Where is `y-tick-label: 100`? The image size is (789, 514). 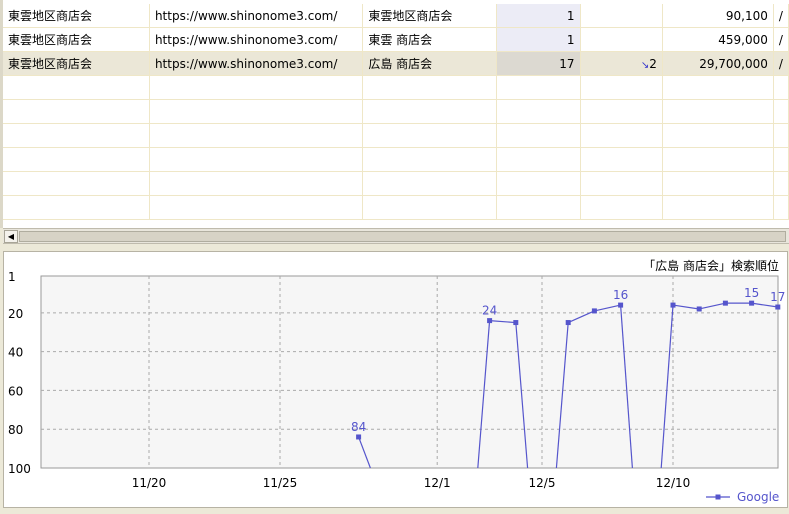 y-tick-label: 100 is located at coordinates (19, 469).